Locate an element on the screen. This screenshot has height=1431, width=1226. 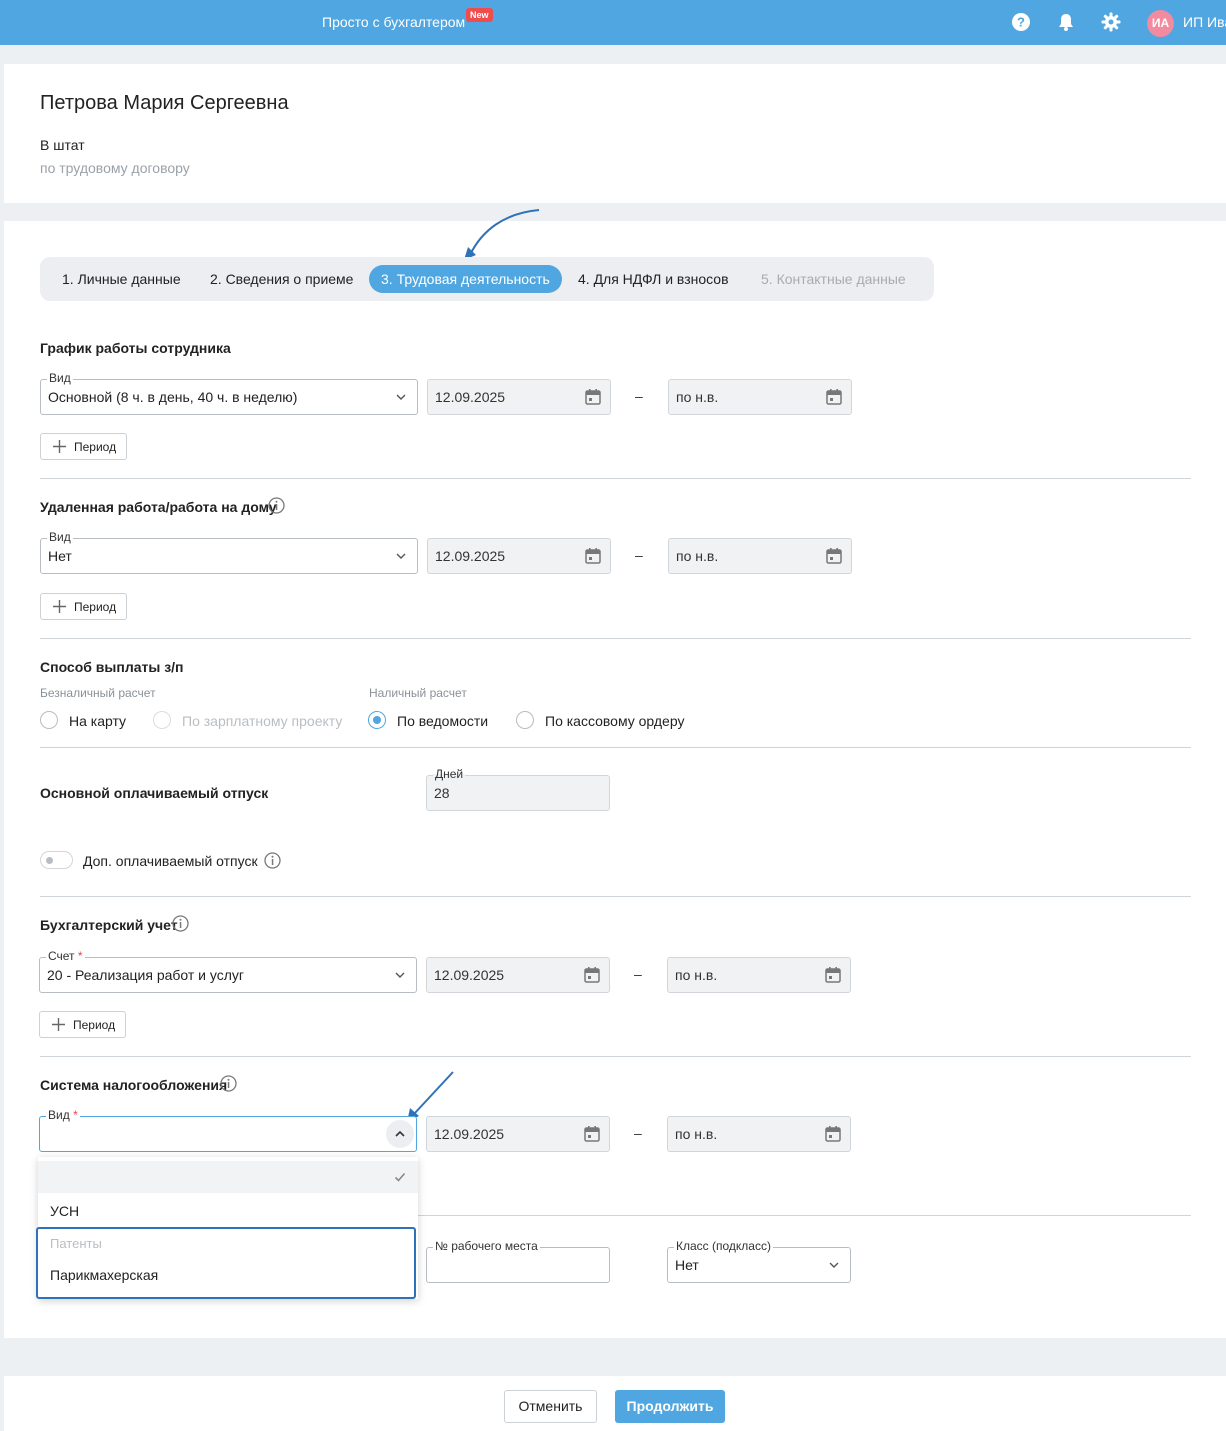
tax-date-from: 12.09.2025 is located at coordinates (518, 1134).